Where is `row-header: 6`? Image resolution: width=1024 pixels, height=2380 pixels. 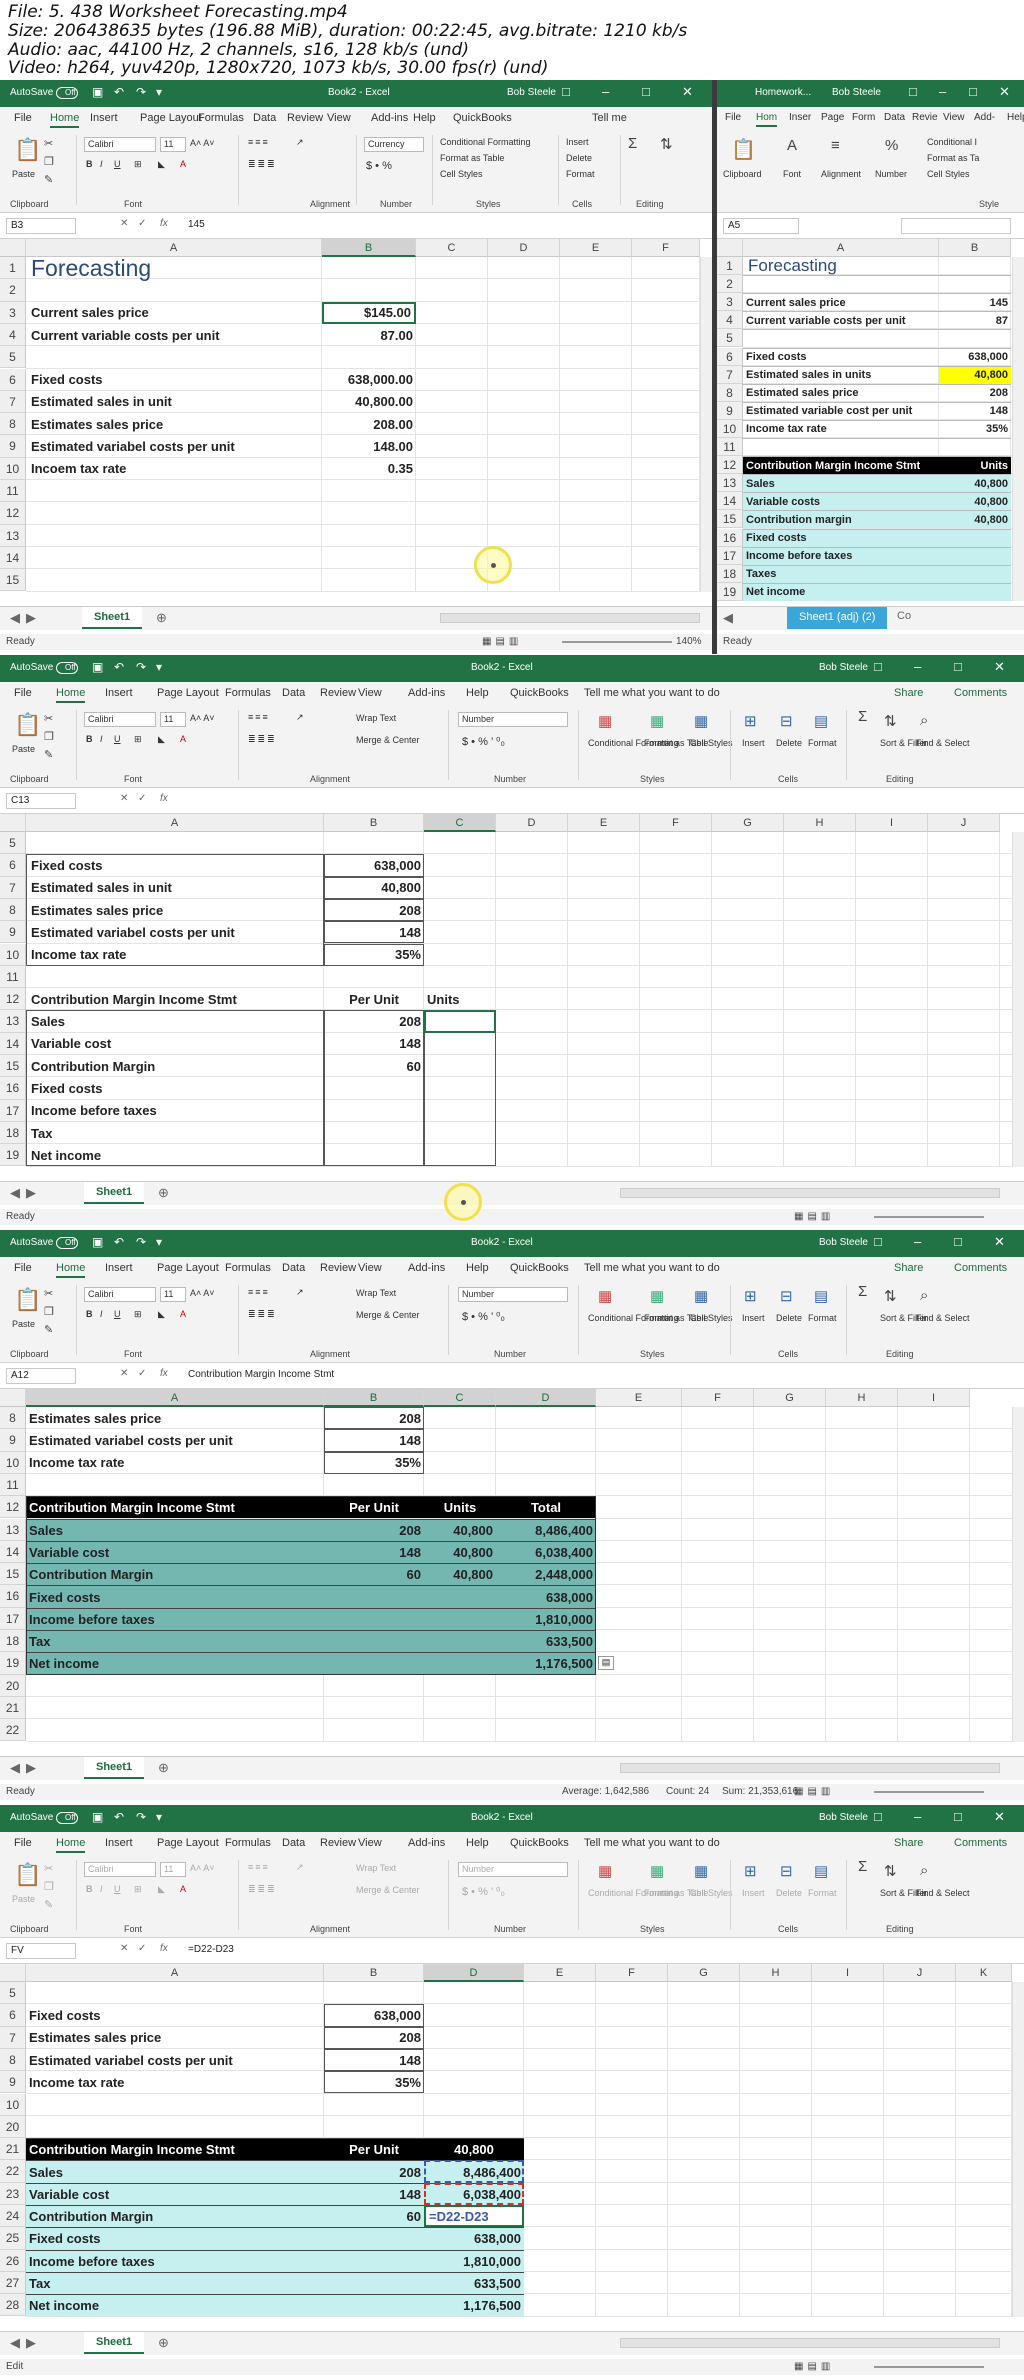
row-header: 6 is located at coordinates (13, 865).